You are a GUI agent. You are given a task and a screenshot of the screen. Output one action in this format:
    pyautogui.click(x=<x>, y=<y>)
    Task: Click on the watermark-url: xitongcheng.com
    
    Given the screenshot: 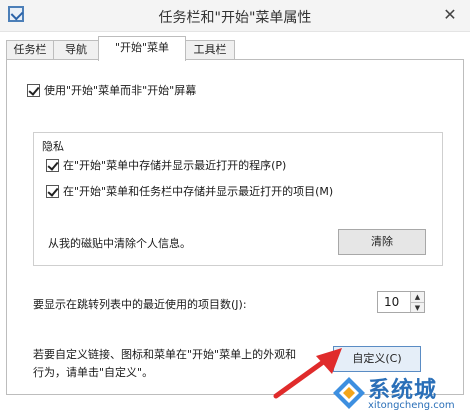 What is the action you would take?
    pyautogui.click(x=411, y=405)
    